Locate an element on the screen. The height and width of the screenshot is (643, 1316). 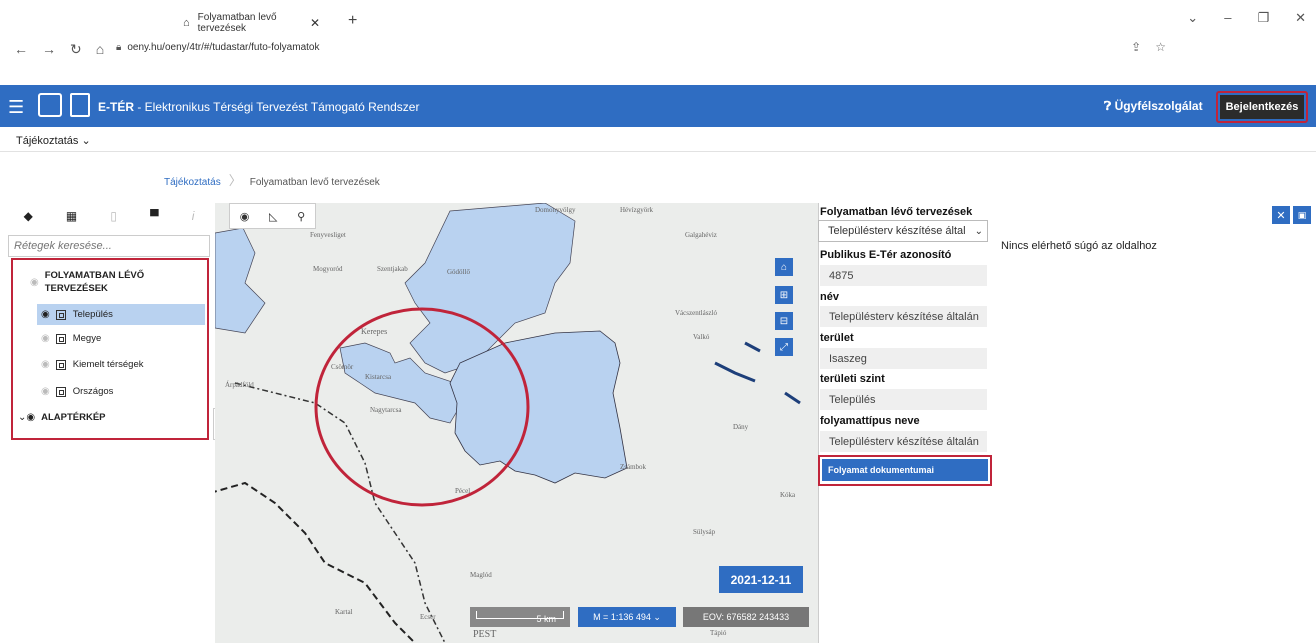
layer-group-folyamatban: ◉ FOLYAMATBAN LÉVŐ TERVEZÉSEK is located at coordinates (117, 282).